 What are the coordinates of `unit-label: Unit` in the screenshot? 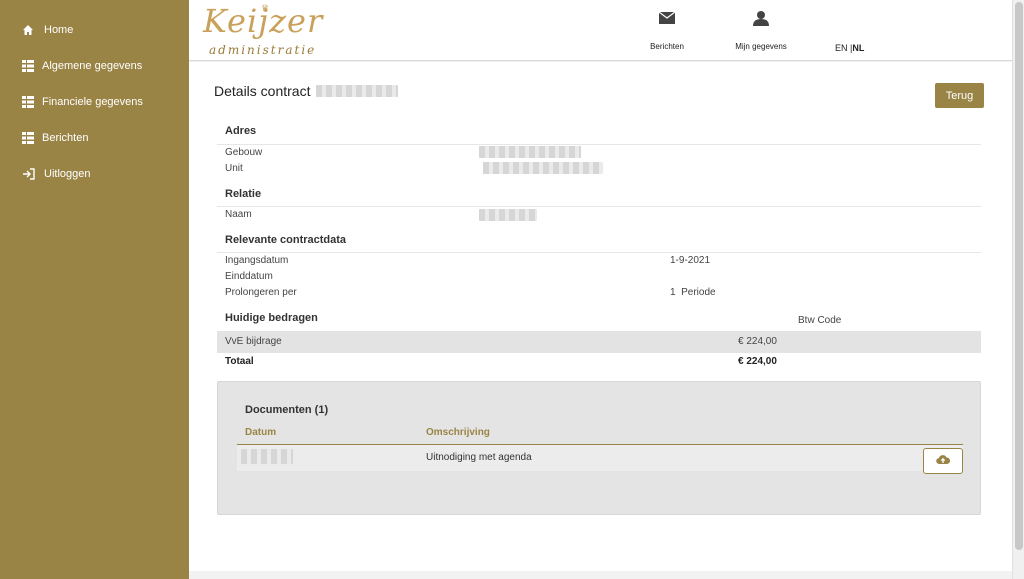 It's located at (234, 168).